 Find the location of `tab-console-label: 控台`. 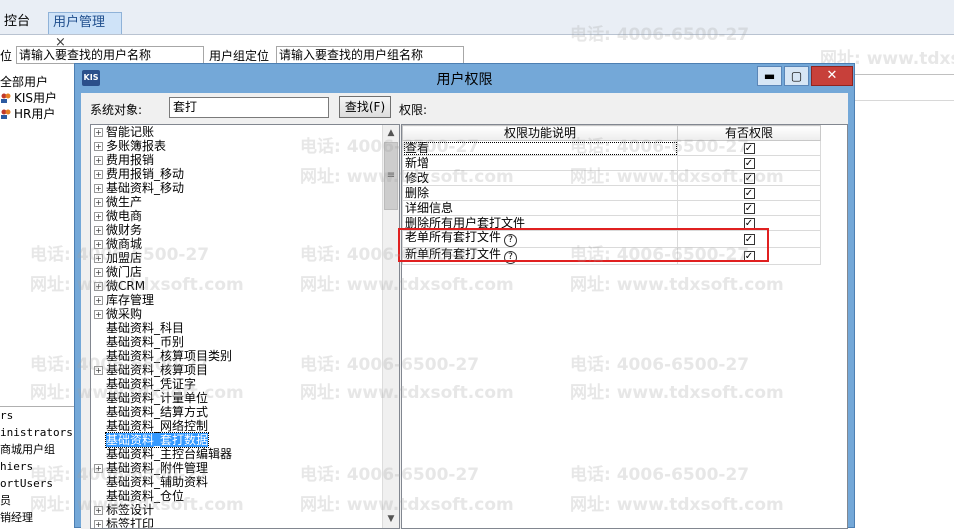

tab-console-label: 控台 is located at coordinates (17, 21).